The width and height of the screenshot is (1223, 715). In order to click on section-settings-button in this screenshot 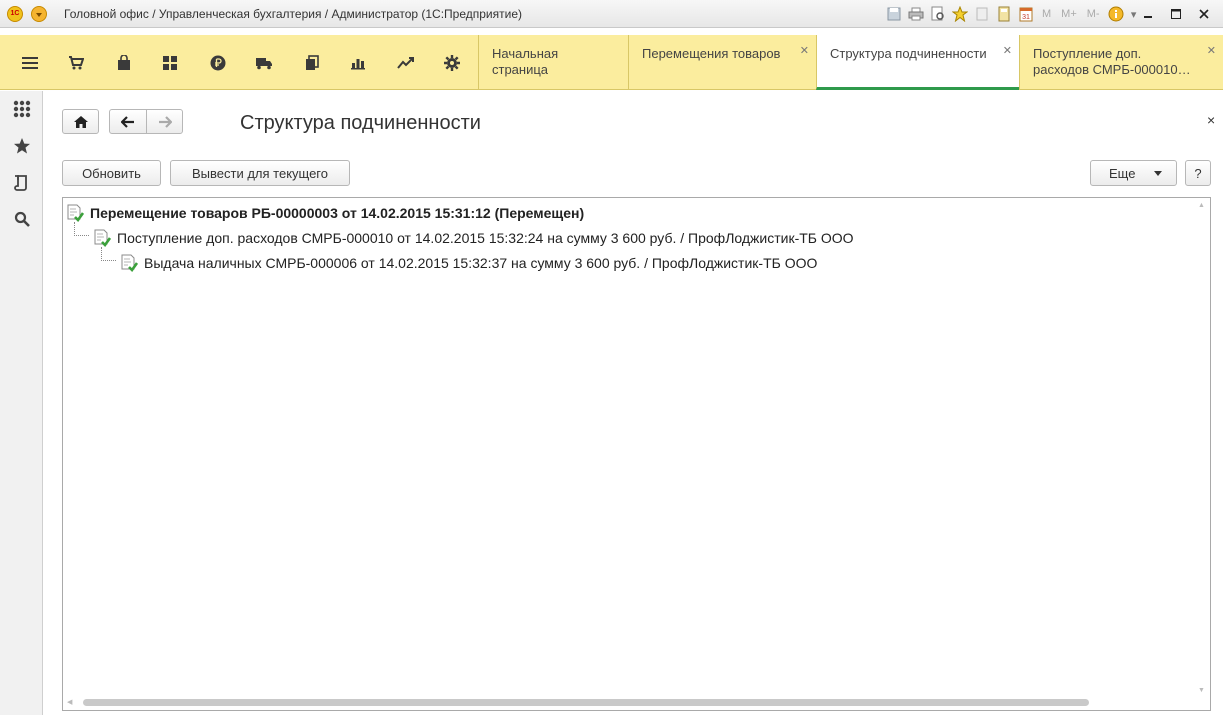, I will do `click(452, 62)`.